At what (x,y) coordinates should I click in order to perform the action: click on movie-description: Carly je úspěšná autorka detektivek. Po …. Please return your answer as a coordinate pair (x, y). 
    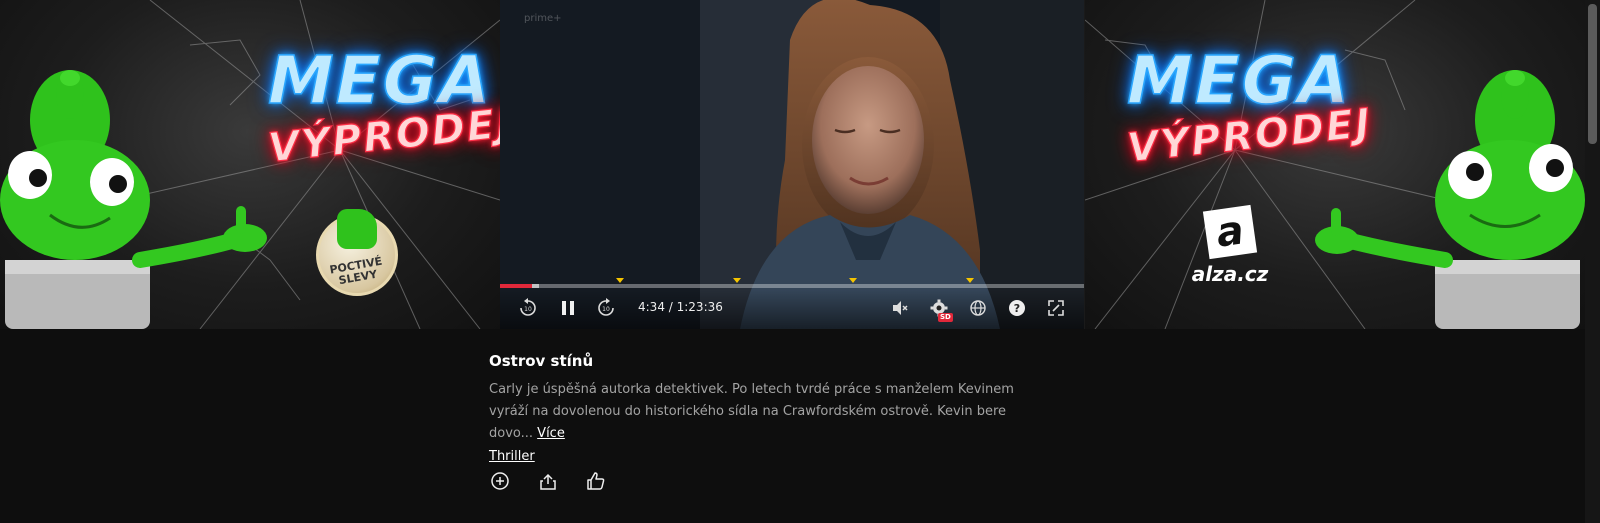
    Looking at the image, I should click on (769, 412).